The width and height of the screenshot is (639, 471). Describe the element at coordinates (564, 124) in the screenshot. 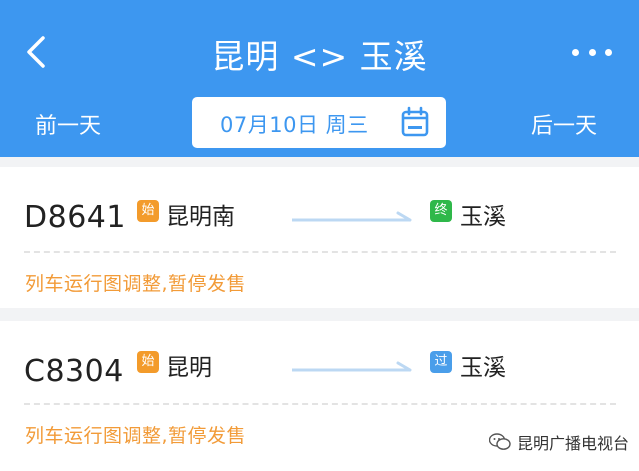

I see `next-day-button: 后一天` at that location.